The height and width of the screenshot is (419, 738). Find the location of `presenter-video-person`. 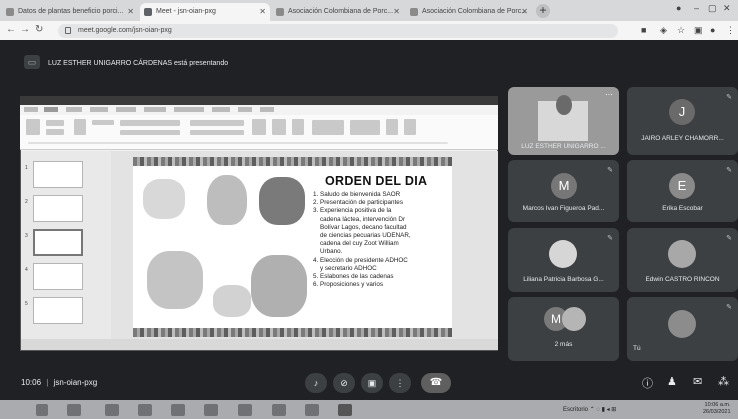

presenter-video-person is located at coordinates (564, 105).